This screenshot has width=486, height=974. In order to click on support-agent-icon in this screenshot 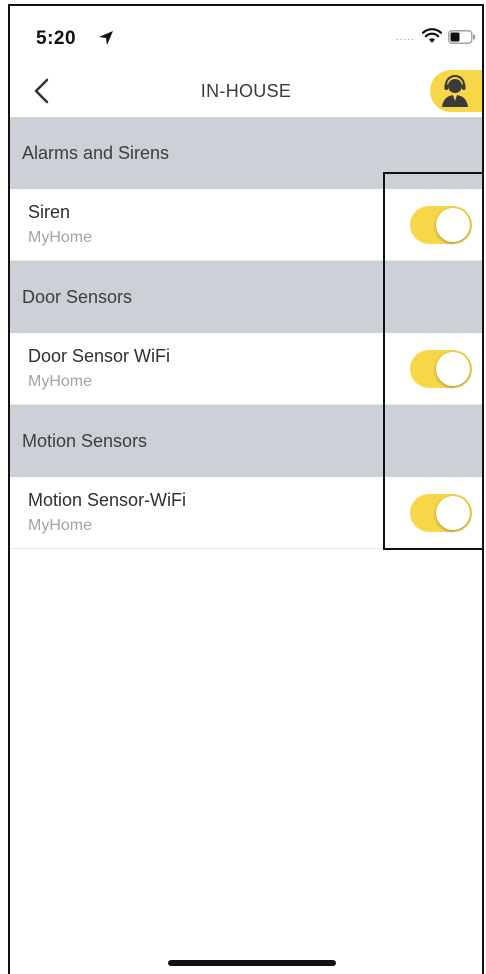, I will do `click(455, 91)`.